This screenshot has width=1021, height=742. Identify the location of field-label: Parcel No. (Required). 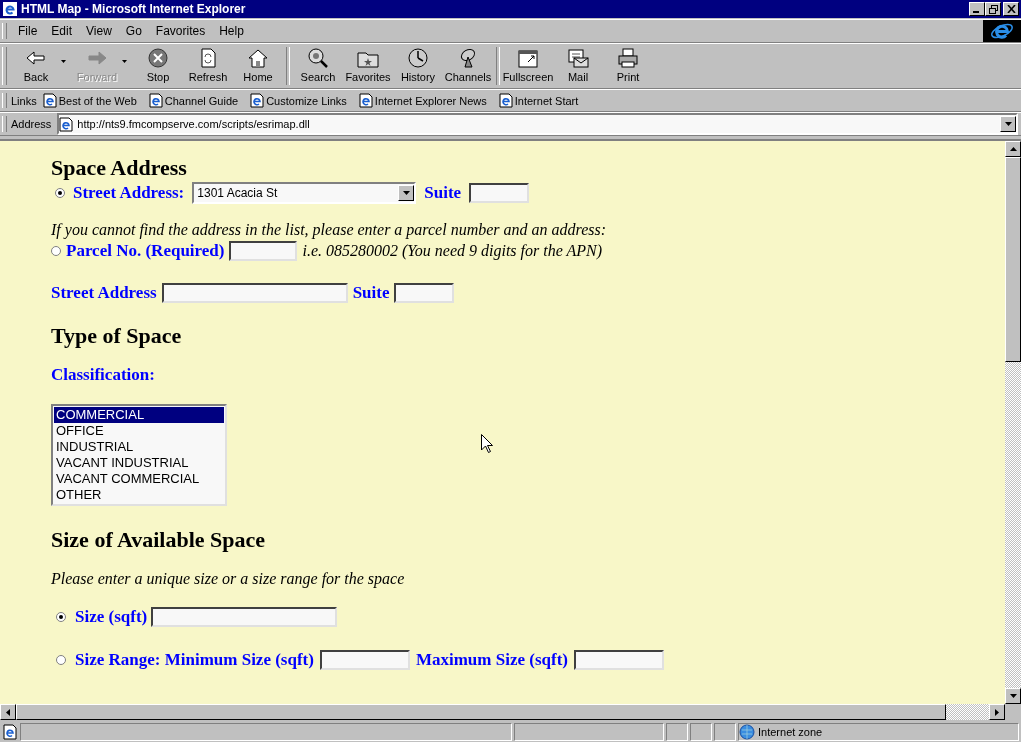
(145, 251).